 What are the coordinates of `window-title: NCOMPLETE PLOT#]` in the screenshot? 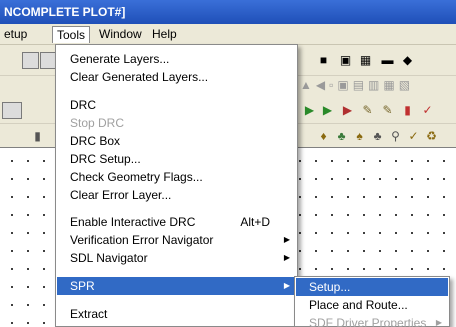 It's located at (228, 12).